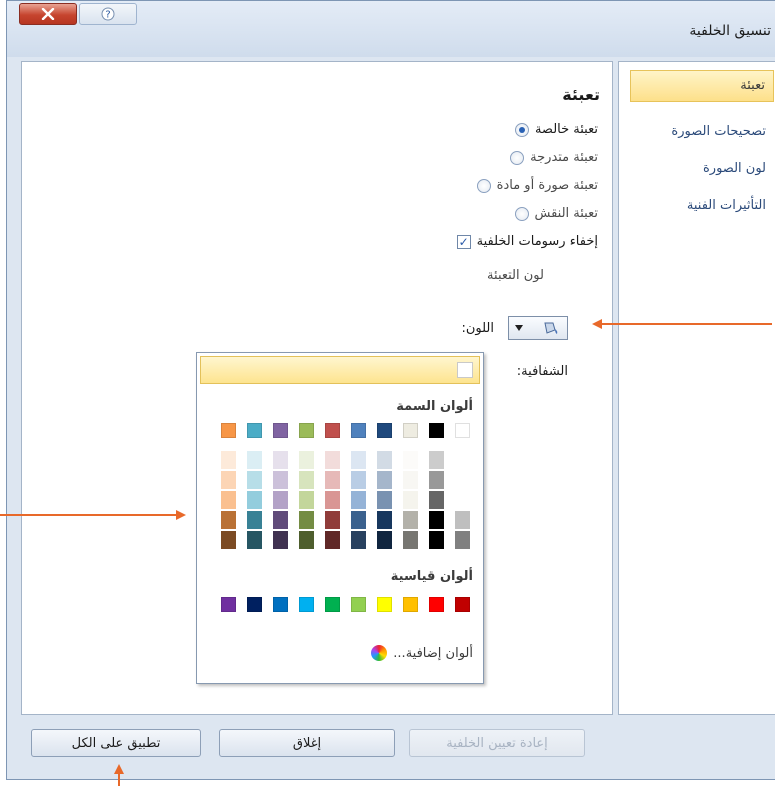 Image resolution: width=775 pixels, height=786 pixels. I want to click on hide-background-graphics-checkbox: ✓, so click(463, 241).